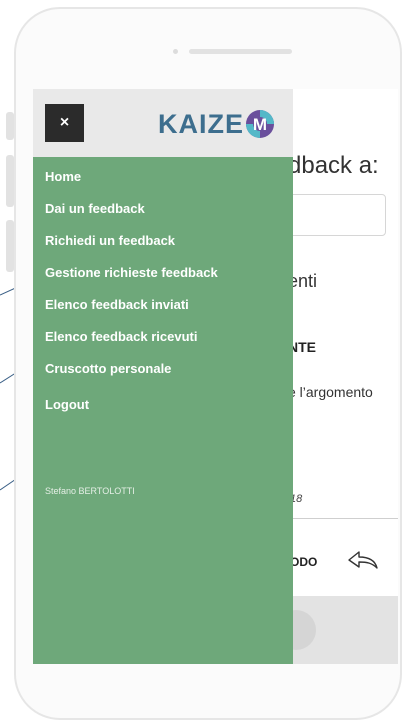 This screenshot has width=403, height=726. I want to click on logout-link: Logout, so click(67, 404).